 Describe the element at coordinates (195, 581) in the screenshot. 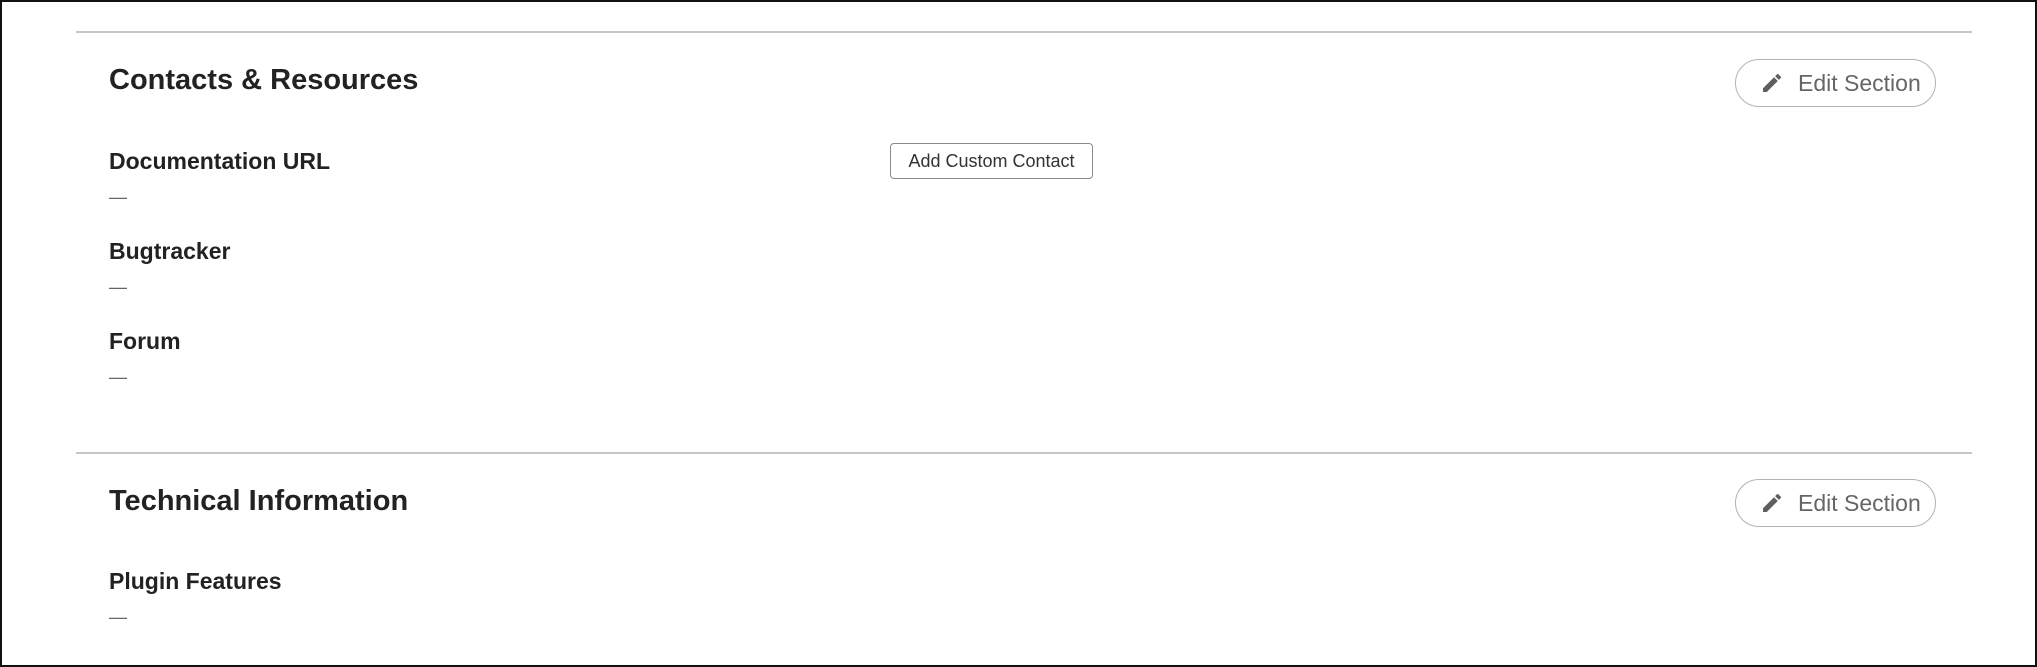

I see `field-label-plugin-features: Plugin Features` at that location.